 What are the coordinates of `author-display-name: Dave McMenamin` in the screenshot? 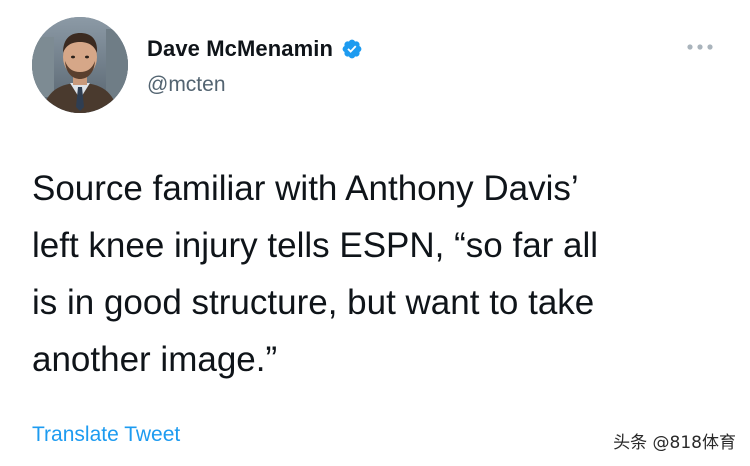 It's located at (240, 49).